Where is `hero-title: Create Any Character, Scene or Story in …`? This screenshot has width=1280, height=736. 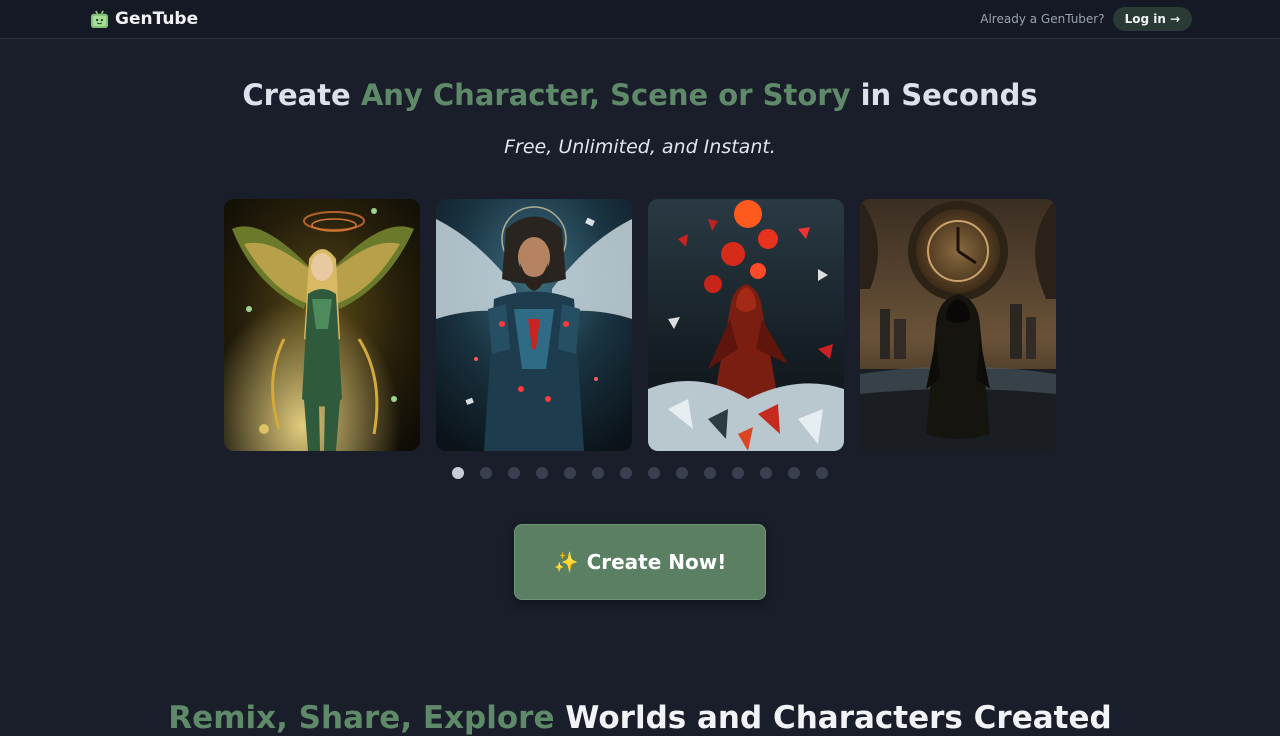 hero-title: Create Any Character, Scene or Story in … is located at coordinates (640, 95).